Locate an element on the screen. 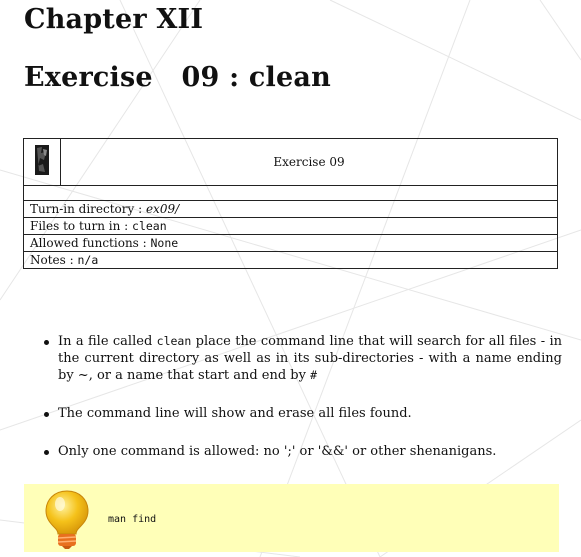 This screenshot has height=557, width=581. hash-code: # is located at coordinates (314, 375).